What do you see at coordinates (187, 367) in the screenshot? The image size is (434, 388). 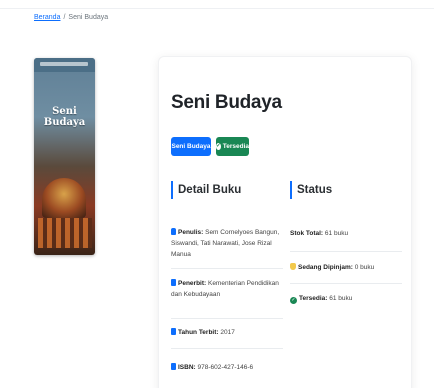 I see `isbn-label: ISBN:` at bounding box center [187, 367].